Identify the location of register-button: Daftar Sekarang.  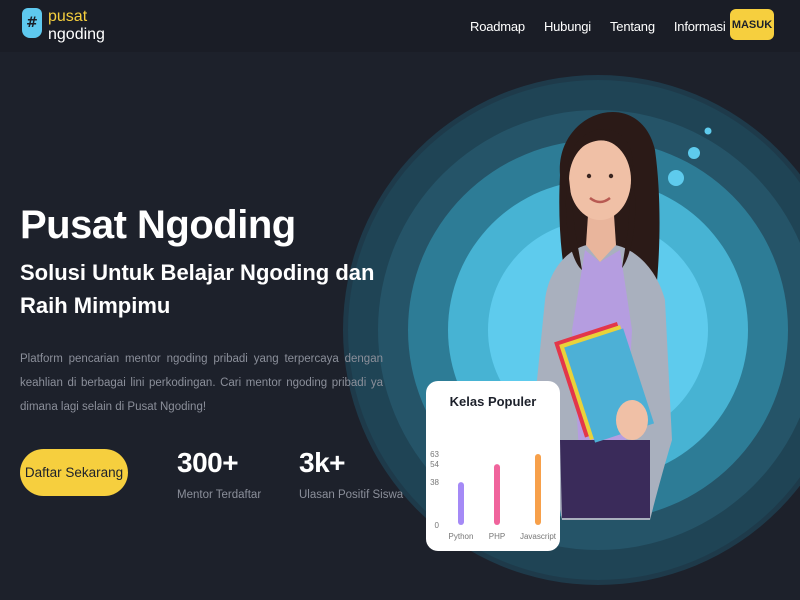
(74, 472).